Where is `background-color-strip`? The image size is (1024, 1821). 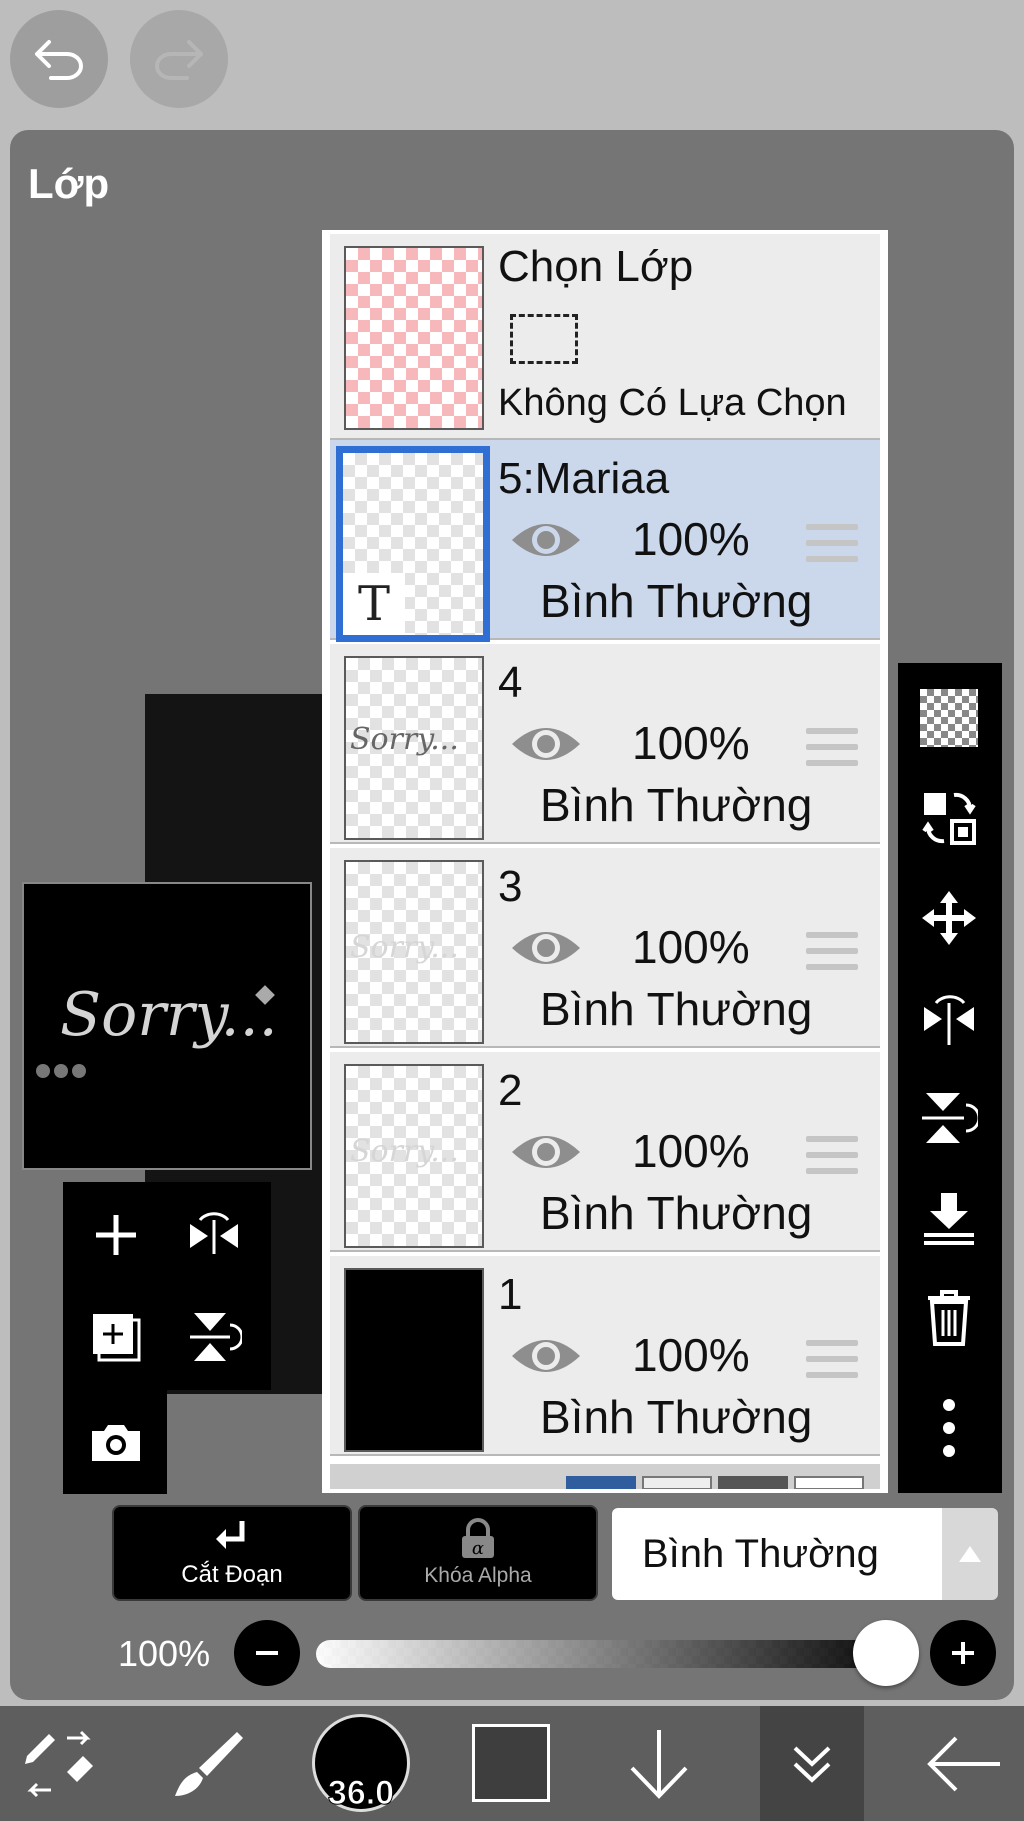 background-color-strip is located at coordinates (605, 1476).